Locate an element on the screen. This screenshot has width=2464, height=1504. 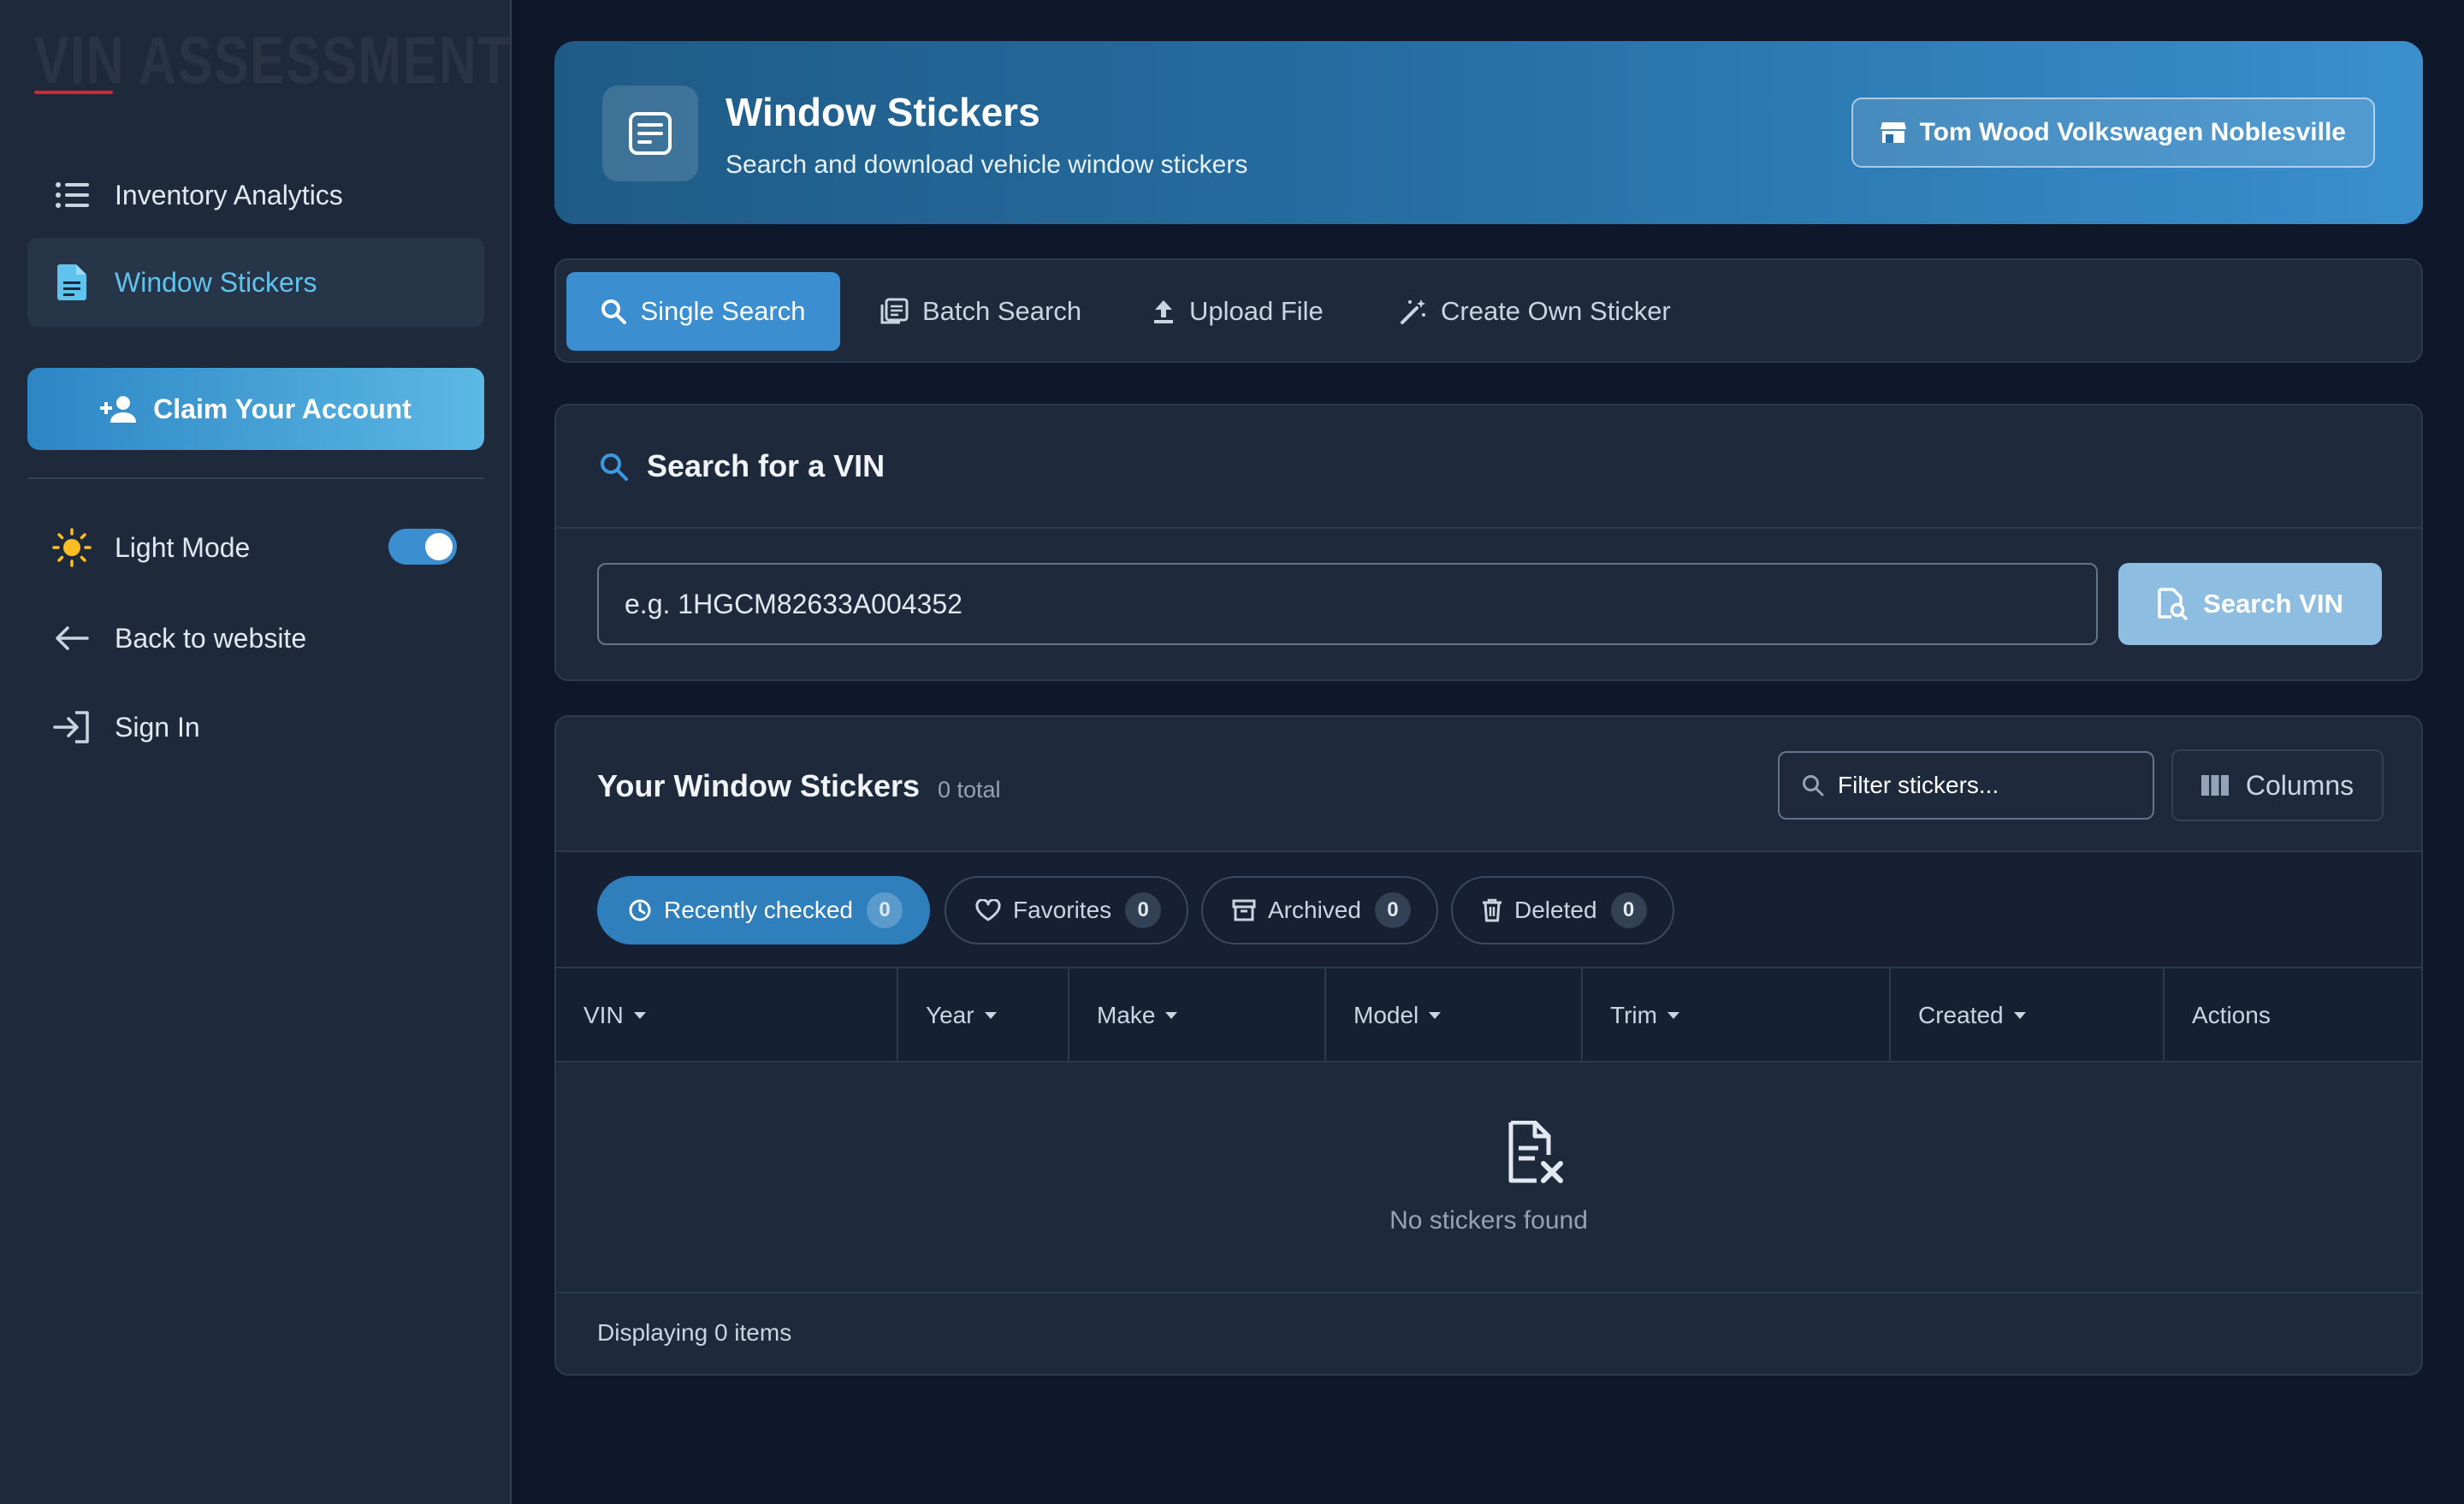
file-remove-icon is located at coordinates (1536, 1155).